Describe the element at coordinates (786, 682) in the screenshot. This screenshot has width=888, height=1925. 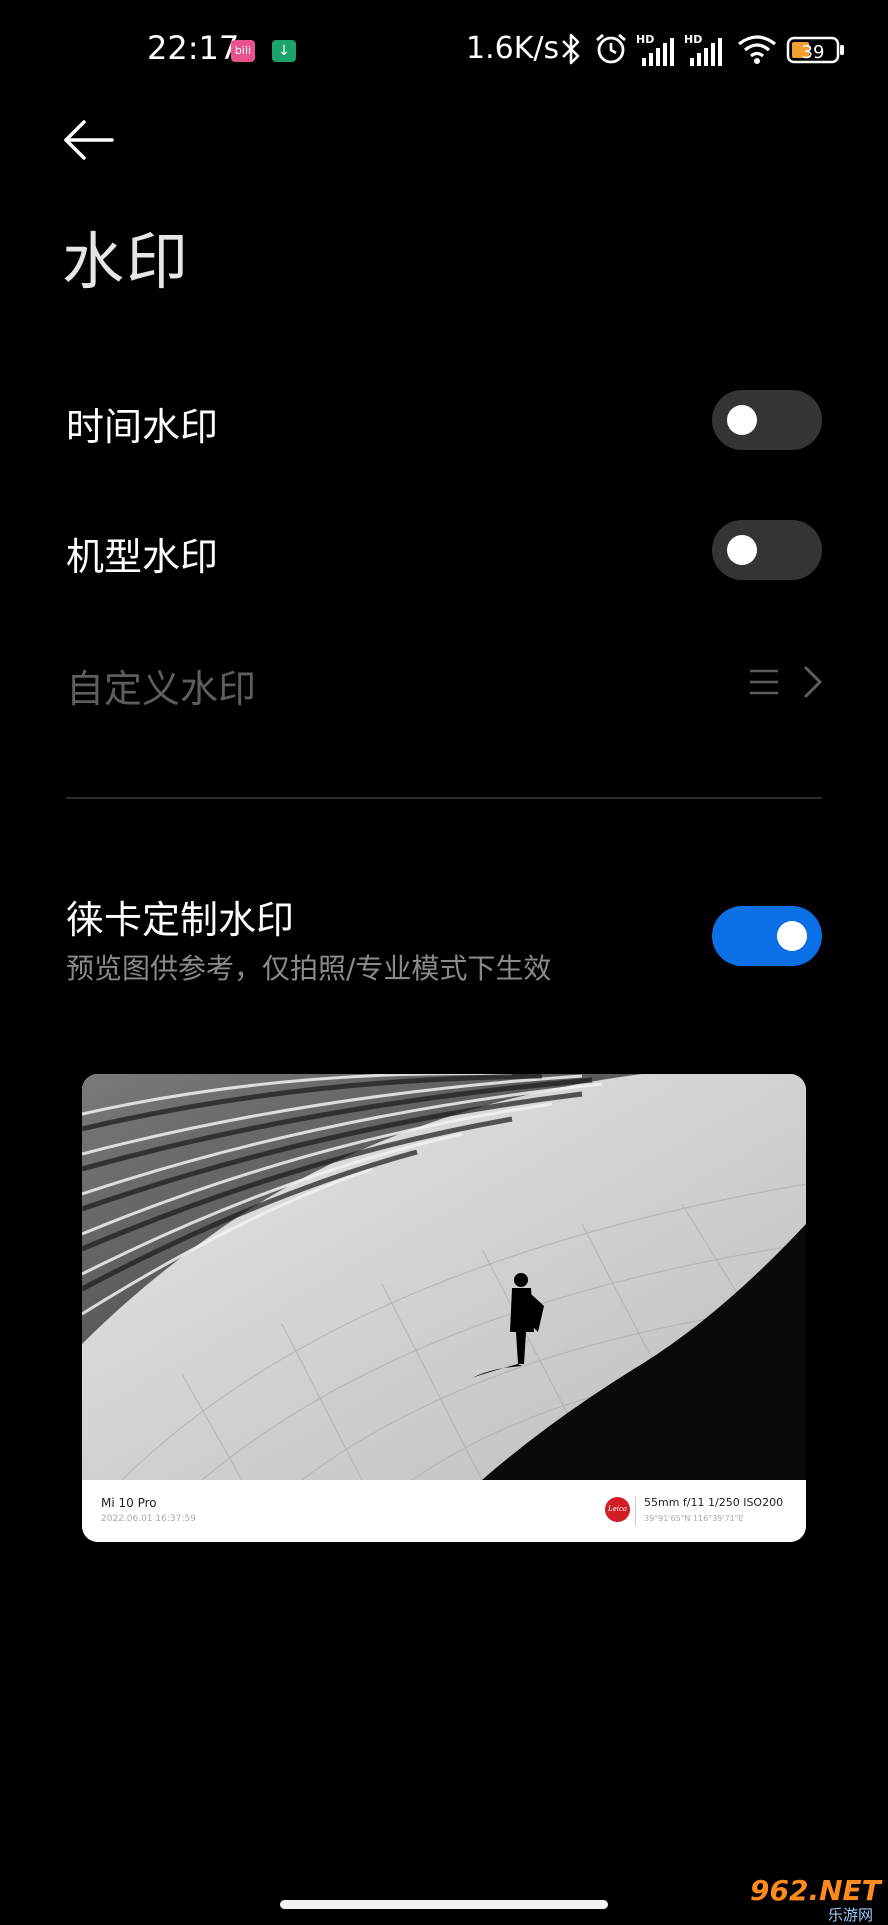
I see `custom-watermark-trailing` at that location.